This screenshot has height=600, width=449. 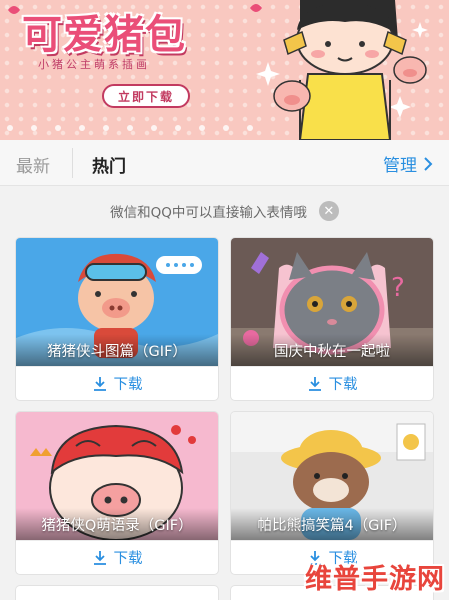 I want to click on sticker-card: 猪猪侠Q萌语录（GIF） 下载, so click(x=117, y=493).